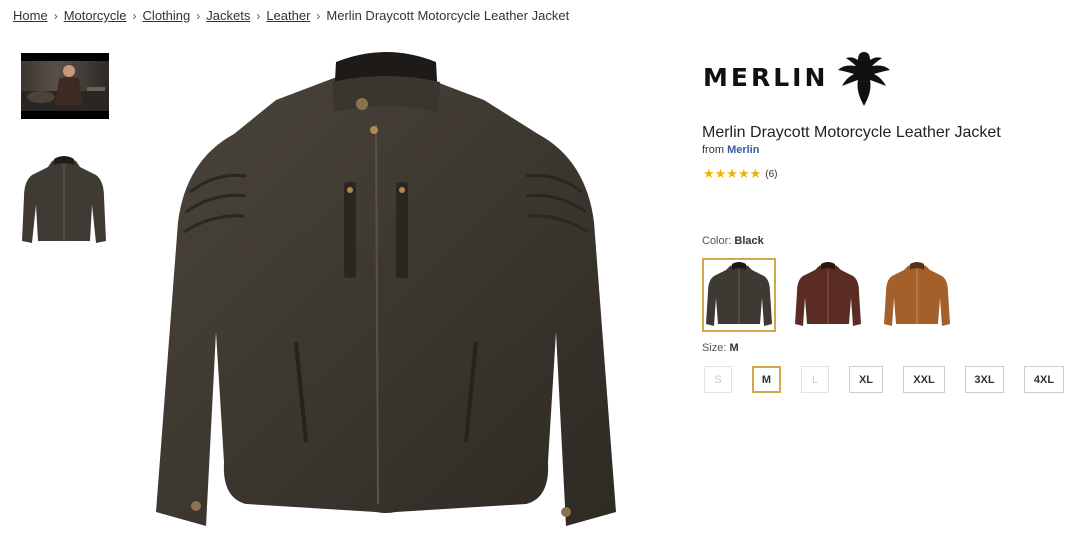 The height and width of the screenshot is (544, 1080). Describe the element at coordinates (766, 77) in the screenshot. I see `brand-logo-text: MERLIN` at that location.